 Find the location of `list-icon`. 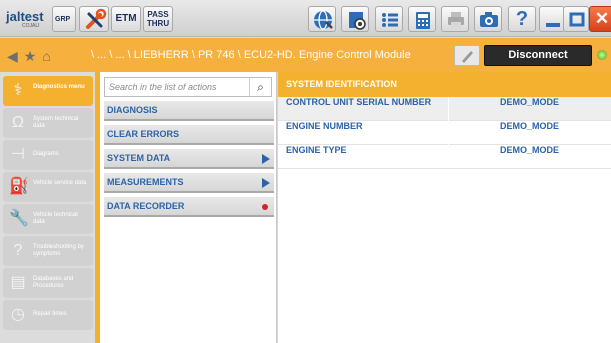

list-icon is located at coordinates (390, 20).